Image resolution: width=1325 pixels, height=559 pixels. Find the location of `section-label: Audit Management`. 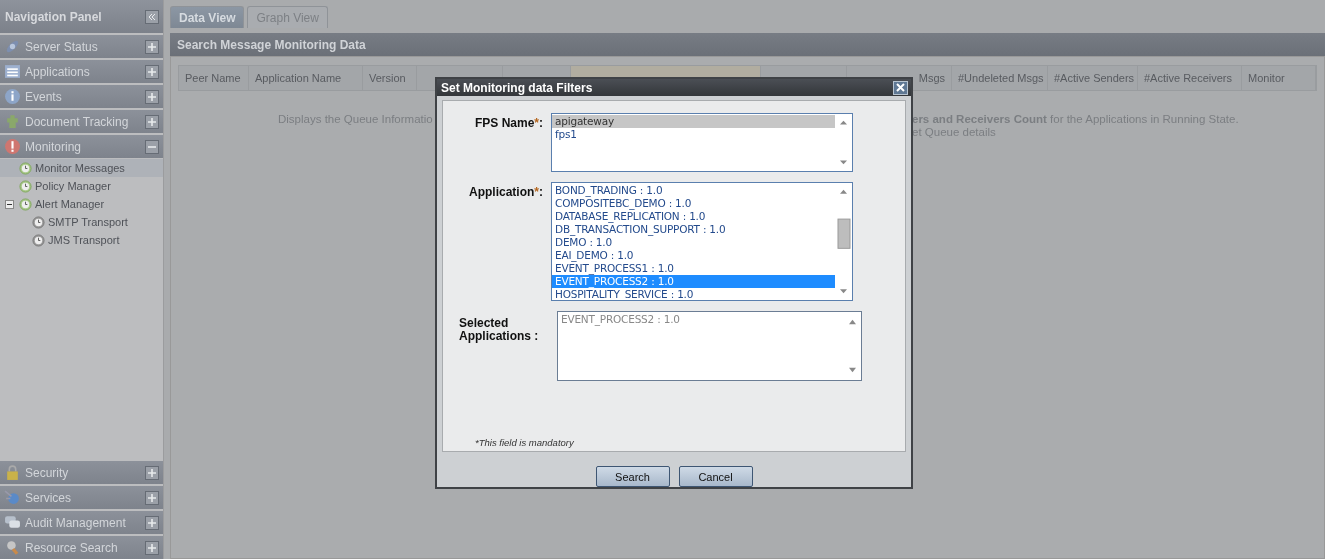

section-label: Audit Management is located at coordinates (76, 522).